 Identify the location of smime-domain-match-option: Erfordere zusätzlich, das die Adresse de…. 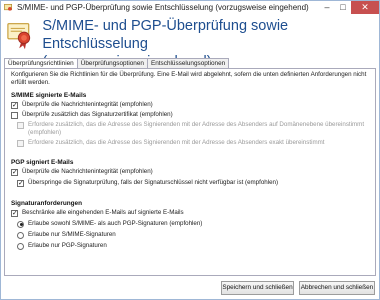
(195, 129).